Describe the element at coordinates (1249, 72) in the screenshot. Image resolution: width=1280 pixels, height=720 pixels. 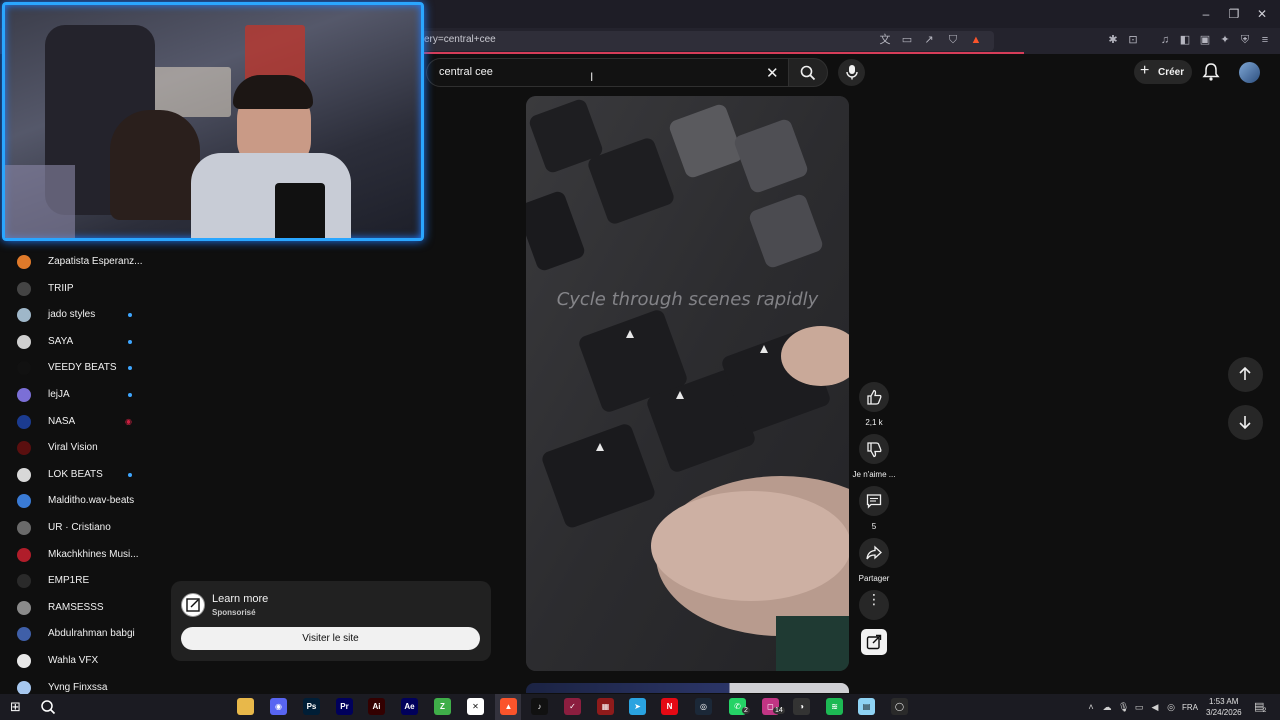
I see `account-avatar` at that location.